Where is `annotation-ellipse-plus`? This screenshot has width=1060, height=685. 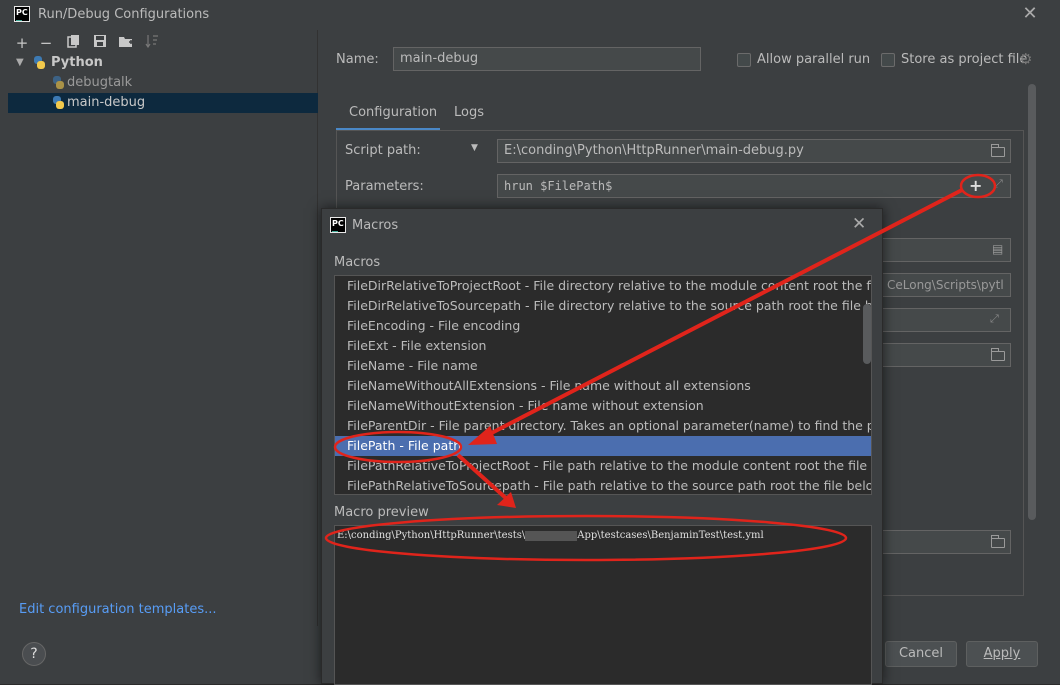
annotation-ellipse-plus is located at coordinates (978, 186).